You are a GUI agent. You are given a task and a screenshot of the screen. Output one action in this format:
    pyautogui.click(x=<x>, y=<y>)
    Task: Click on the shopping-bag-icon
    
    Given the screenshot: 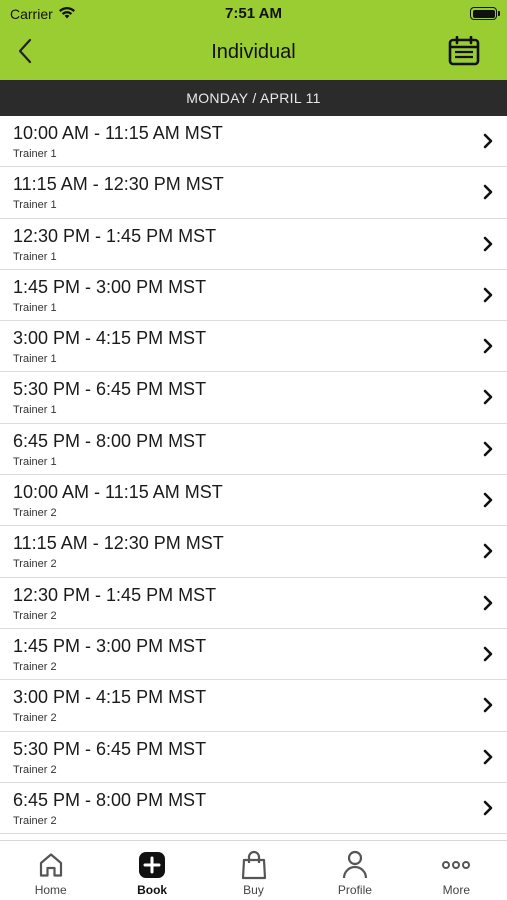 What is the action you would take?
    pyautogui.click(x=254, y=865)
    